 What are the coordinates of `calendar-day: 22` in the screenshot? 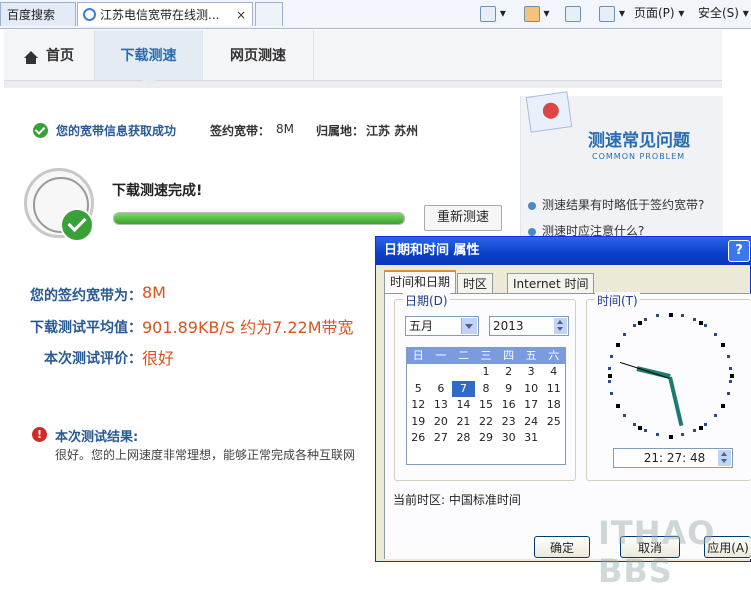 It's located at (486, 422).